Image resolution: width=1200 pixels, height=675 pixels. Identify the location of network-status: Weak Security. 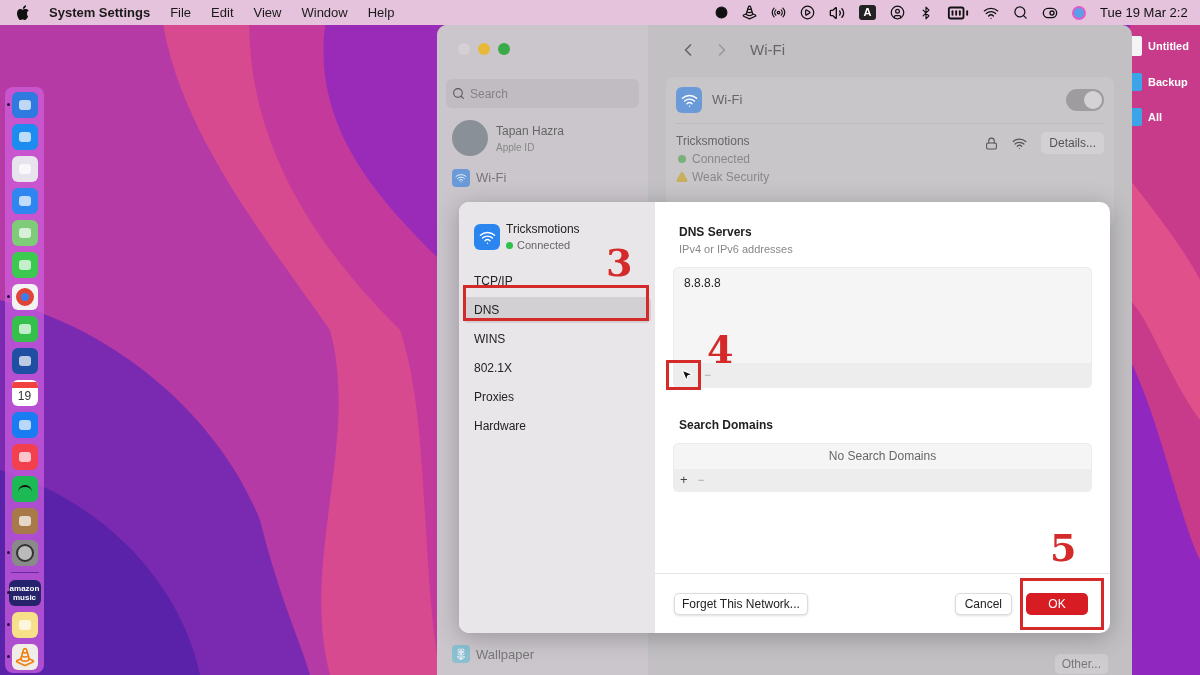
(731, 177).